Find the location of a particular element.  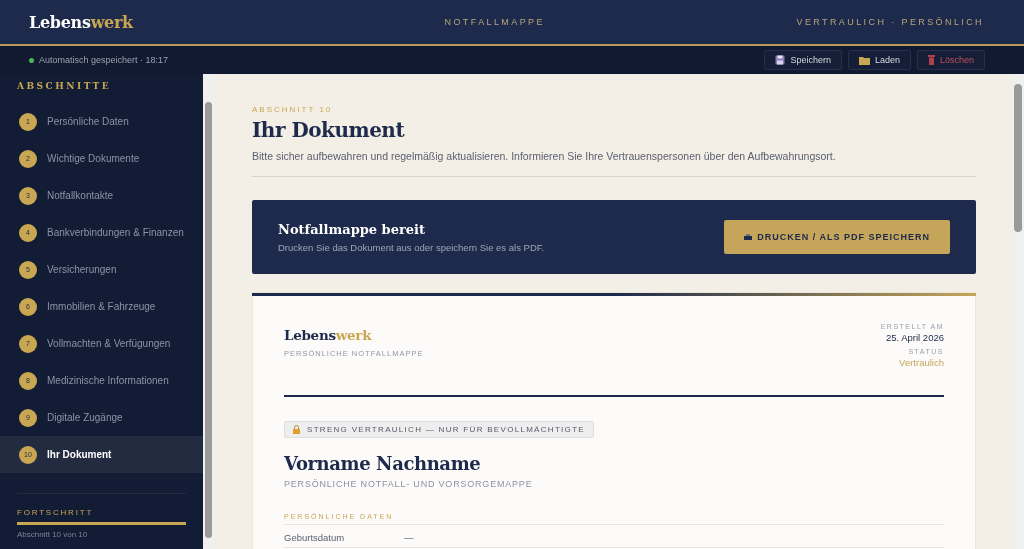

autosave-status: Automatisch gespeichert · 18:17 is located at coordinates (104, 60).